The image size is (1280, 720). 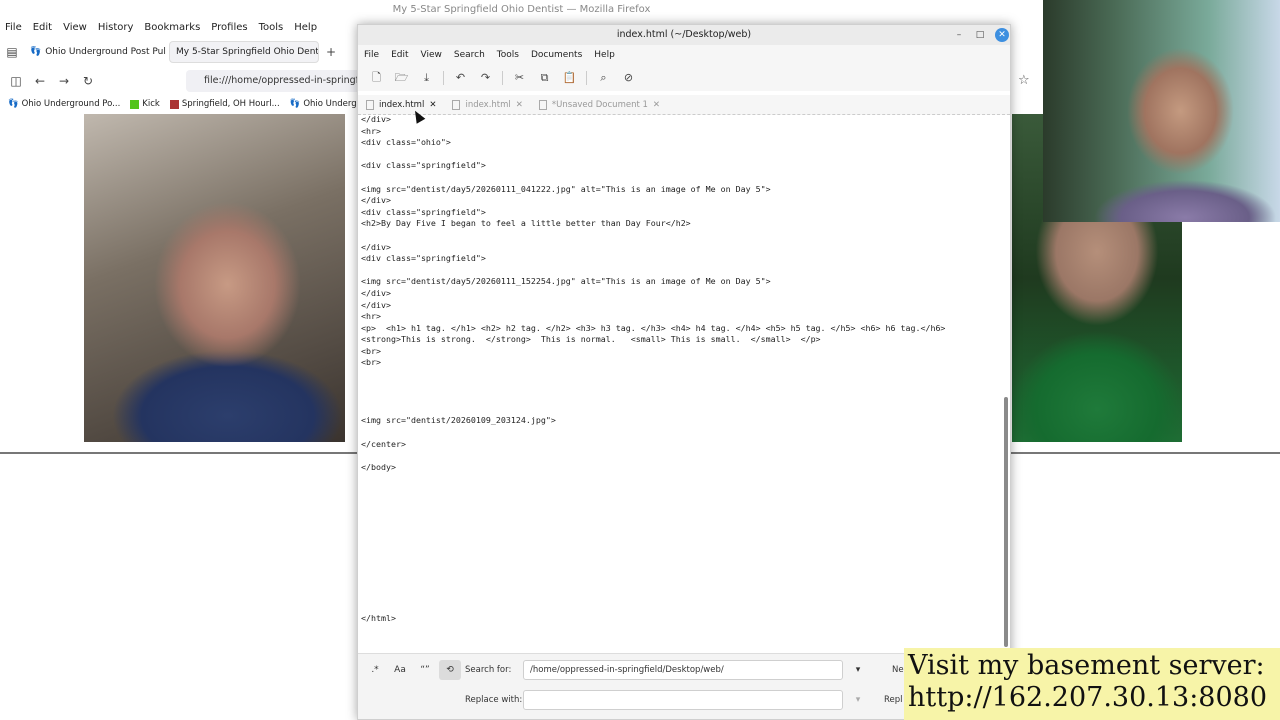 What do you see at coordinates (273, 81) in the screenshot?
I see `url-bar: file:///home/oppressed-in-springfie` at bounding box center [273, 81].